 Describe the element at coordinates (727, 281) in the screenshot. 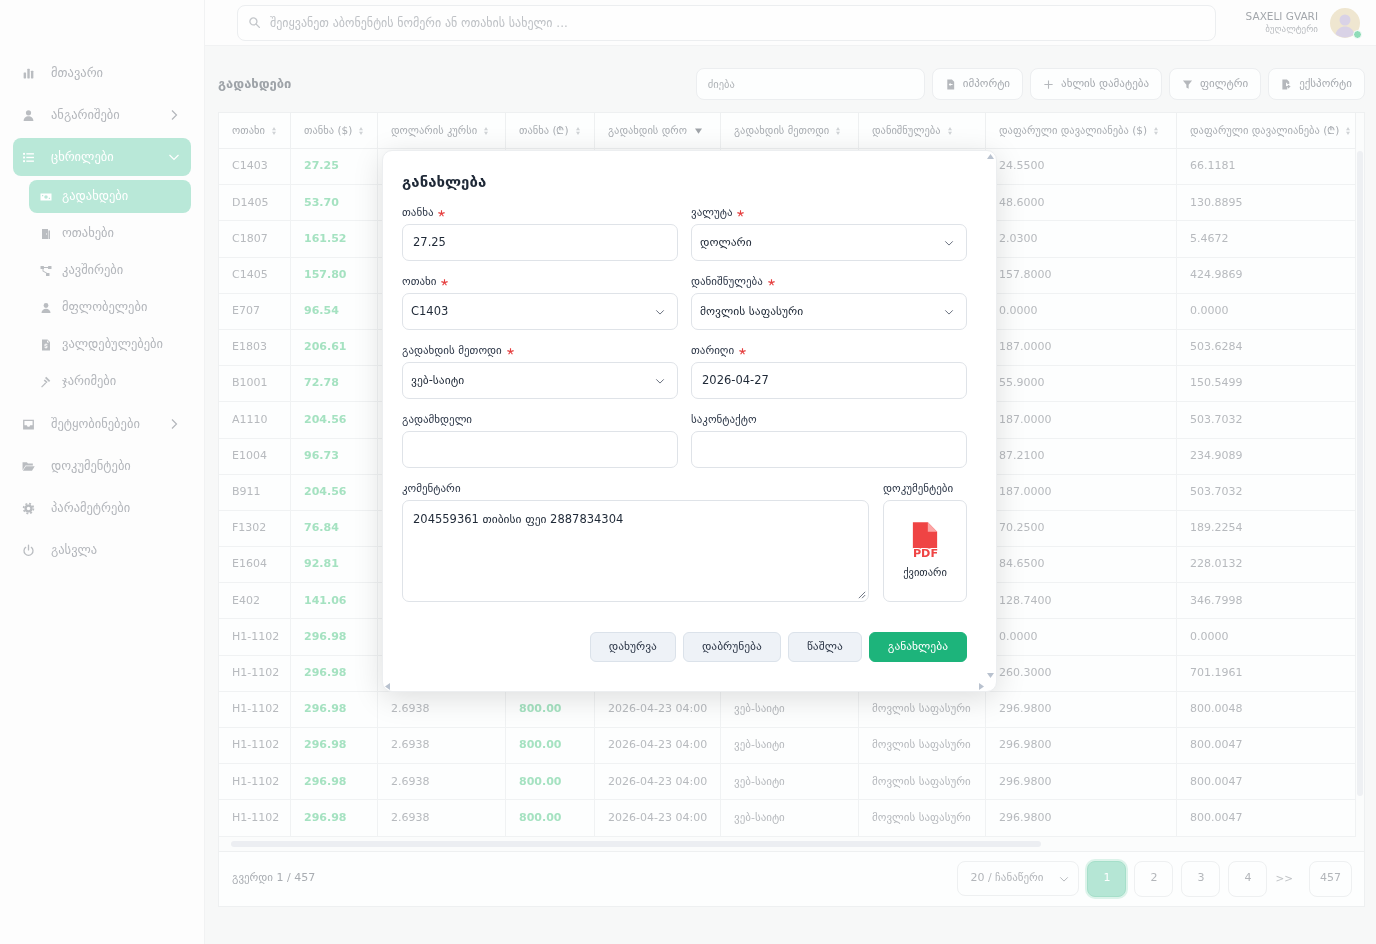

I see `field-label: დანიშნულება` at that location.